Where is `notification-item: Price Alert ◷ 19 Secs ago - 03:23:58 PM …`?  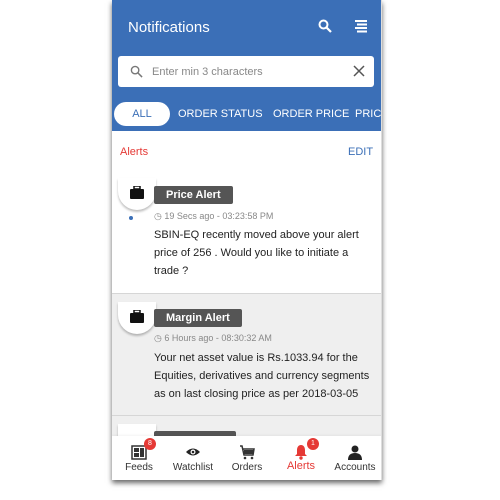
notification-item: Price Alert ◷ 19 Secs ago - 03:23:58 PM … is located at coordinates (246, 230).